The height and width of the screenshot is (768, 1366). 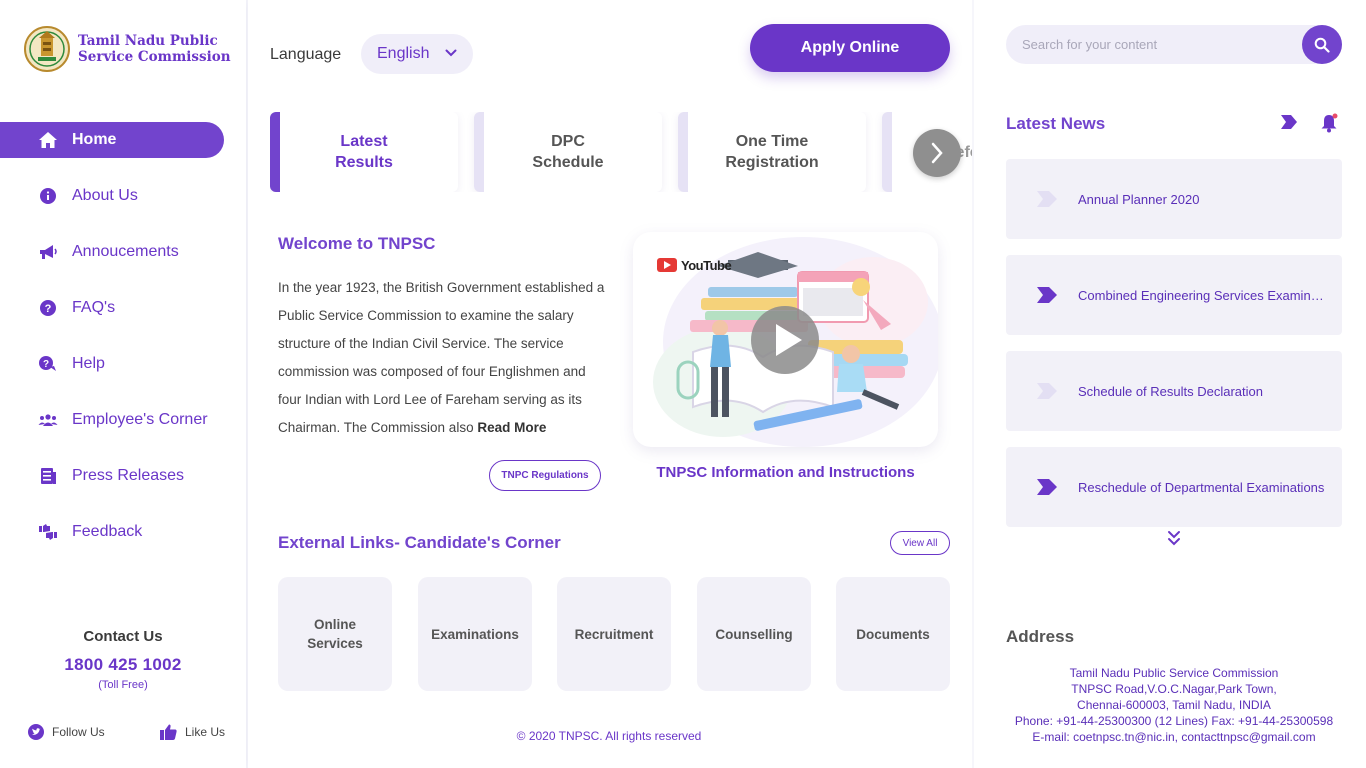 What do you see at coordinates (451, 53) in the screenshot?
I see `chevron-down-icon` at bounding box center [451, 53].